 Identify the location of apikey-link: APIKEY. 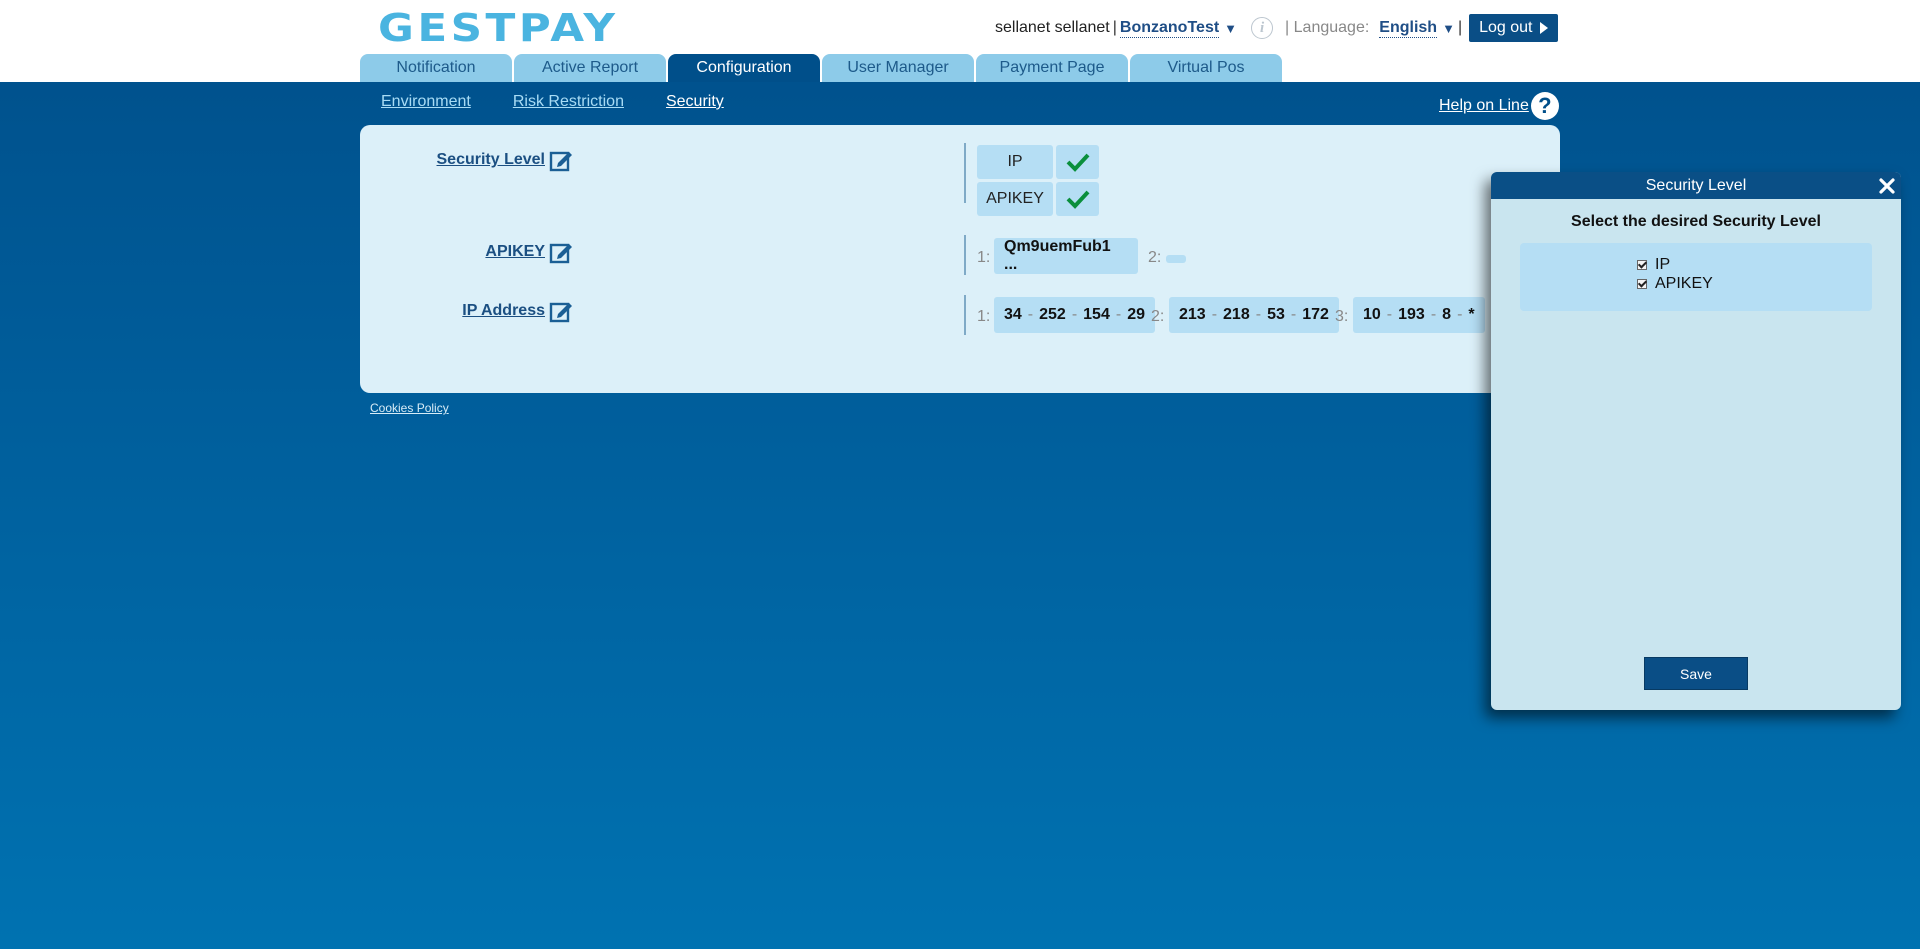
(530, 252).